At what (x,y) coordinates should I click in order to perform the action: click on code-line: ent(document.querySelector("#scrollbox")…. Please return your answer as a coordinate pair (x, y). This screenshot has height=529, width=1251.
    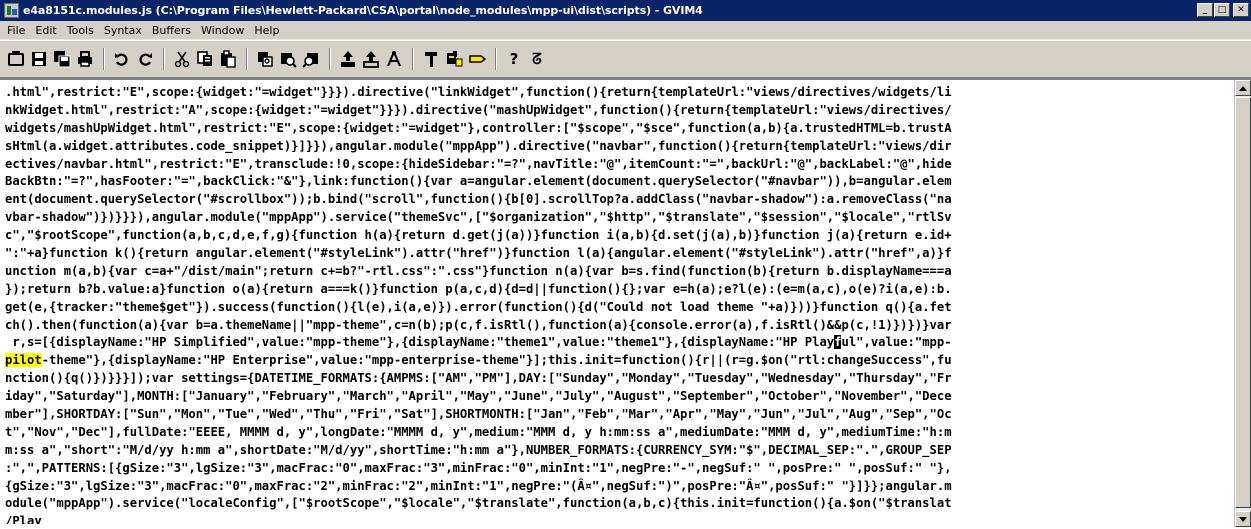
    Looking at the image, I should click on (618, 200).